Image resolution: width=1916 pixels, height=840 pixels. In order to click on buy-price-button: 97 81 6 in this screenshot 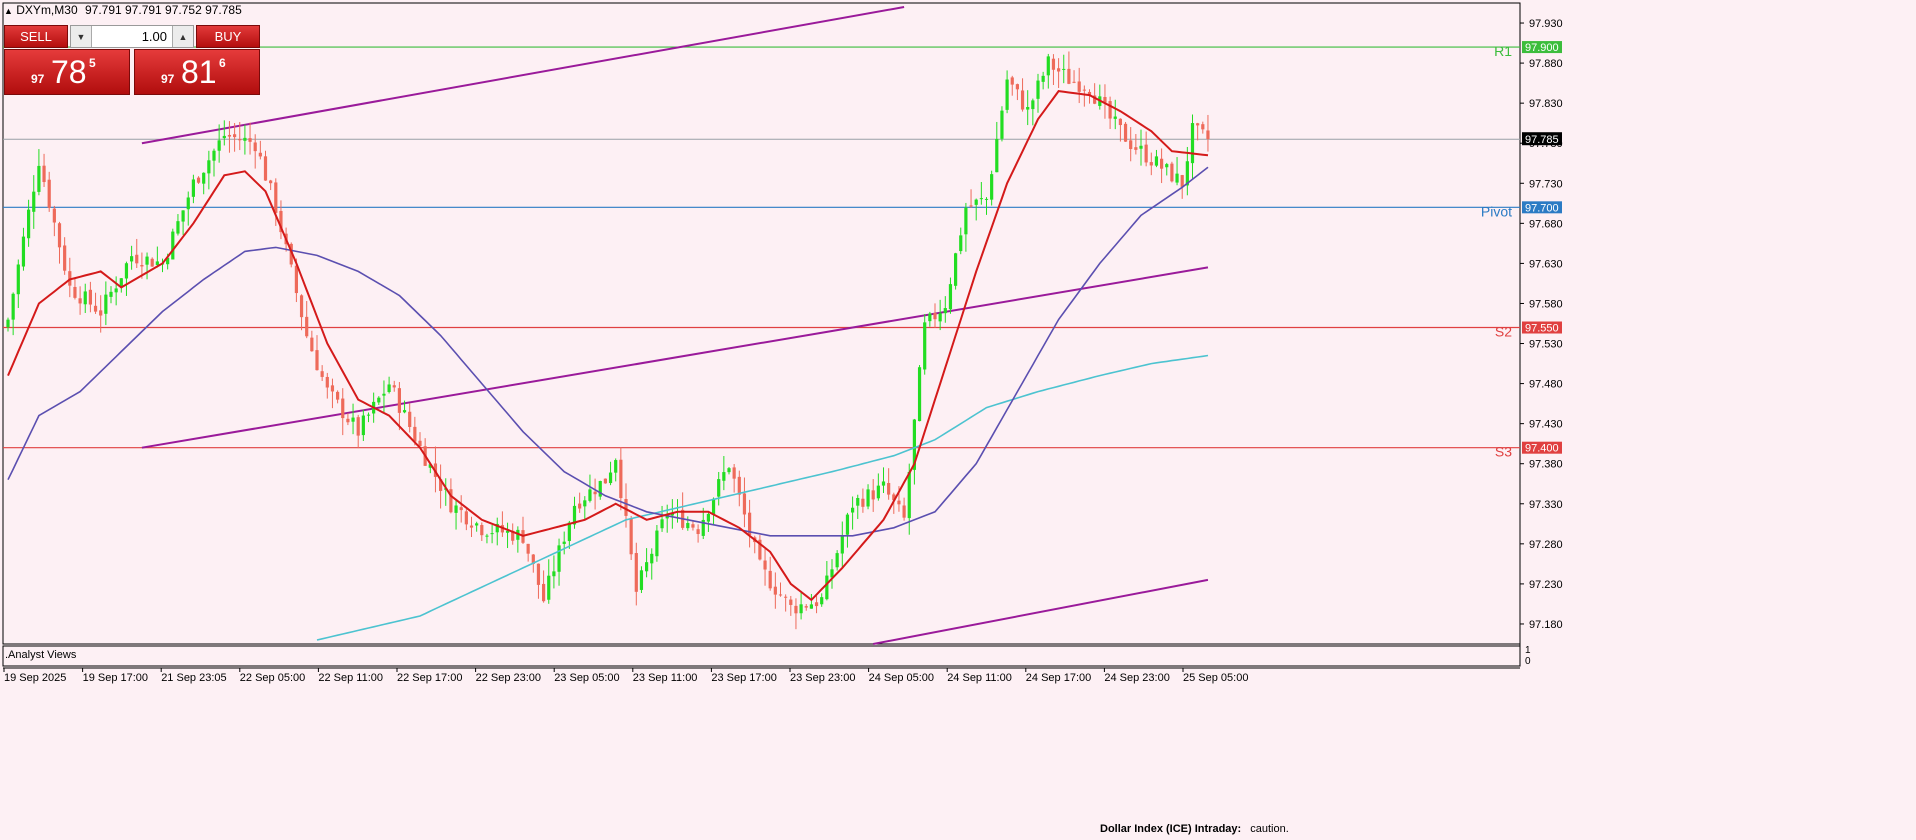, I will do `click(197, 72)`.